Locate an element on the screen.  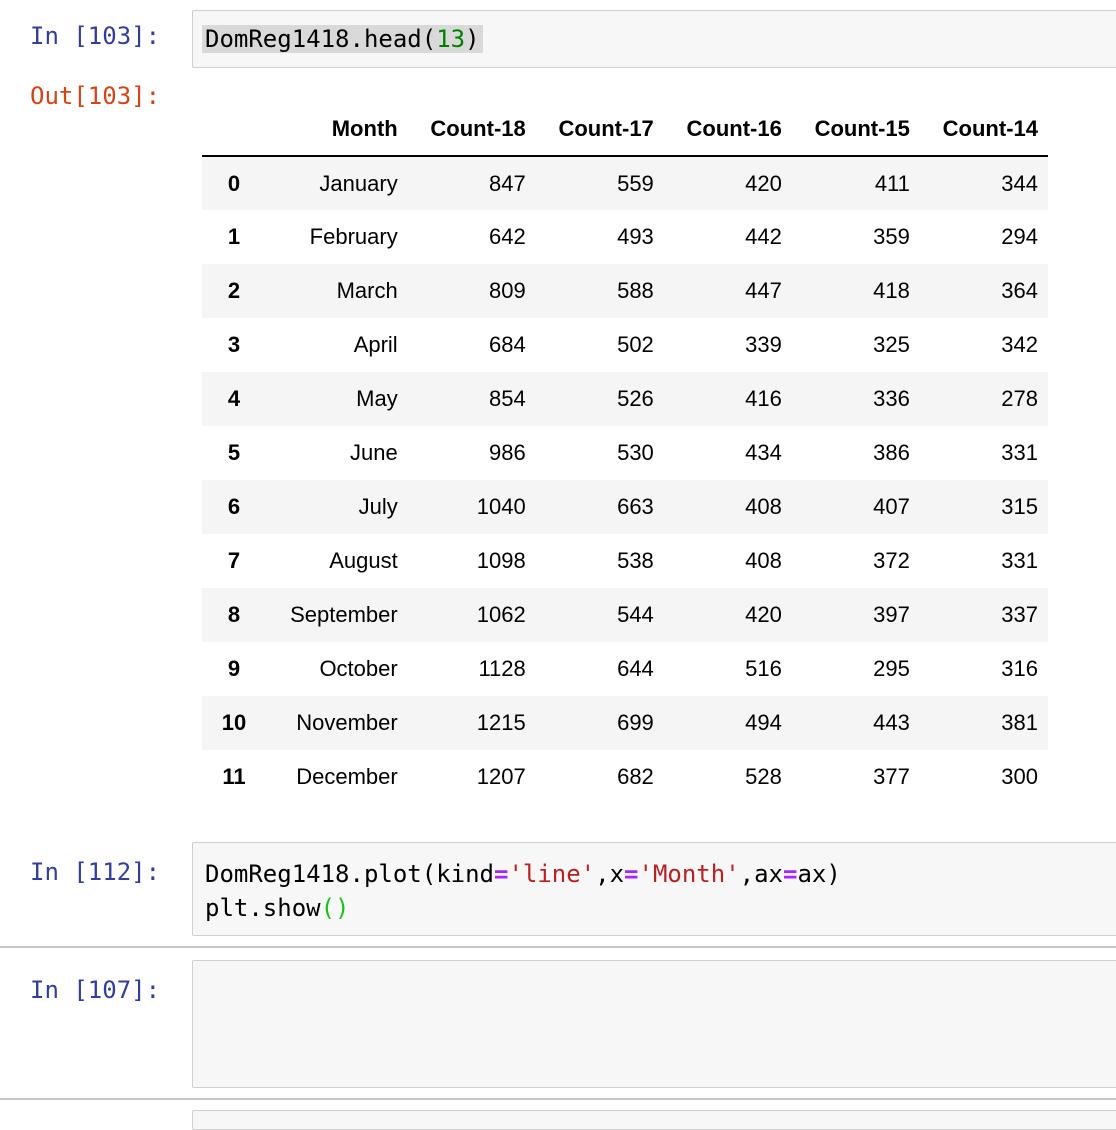
code-string: 'line' is located at coordinates (552, 874).